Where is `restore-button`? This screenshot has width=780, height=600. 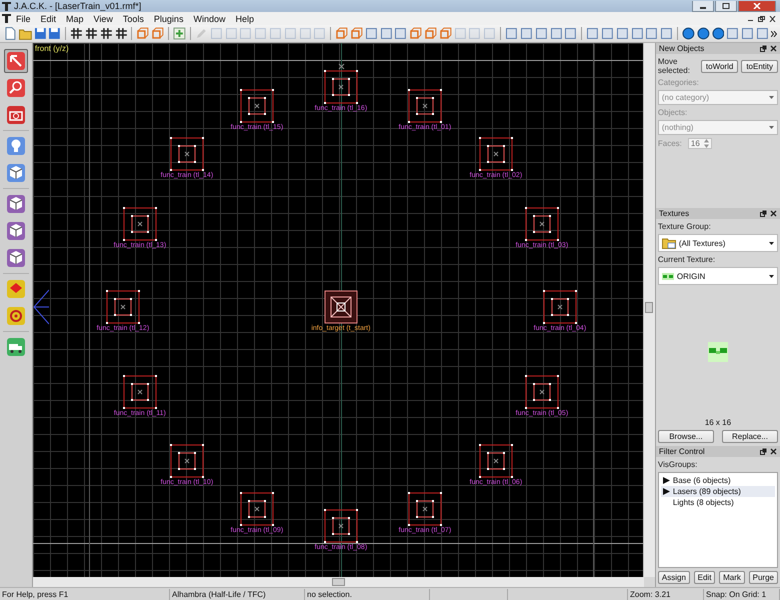 restore-button is located at coordinates (761, 18).